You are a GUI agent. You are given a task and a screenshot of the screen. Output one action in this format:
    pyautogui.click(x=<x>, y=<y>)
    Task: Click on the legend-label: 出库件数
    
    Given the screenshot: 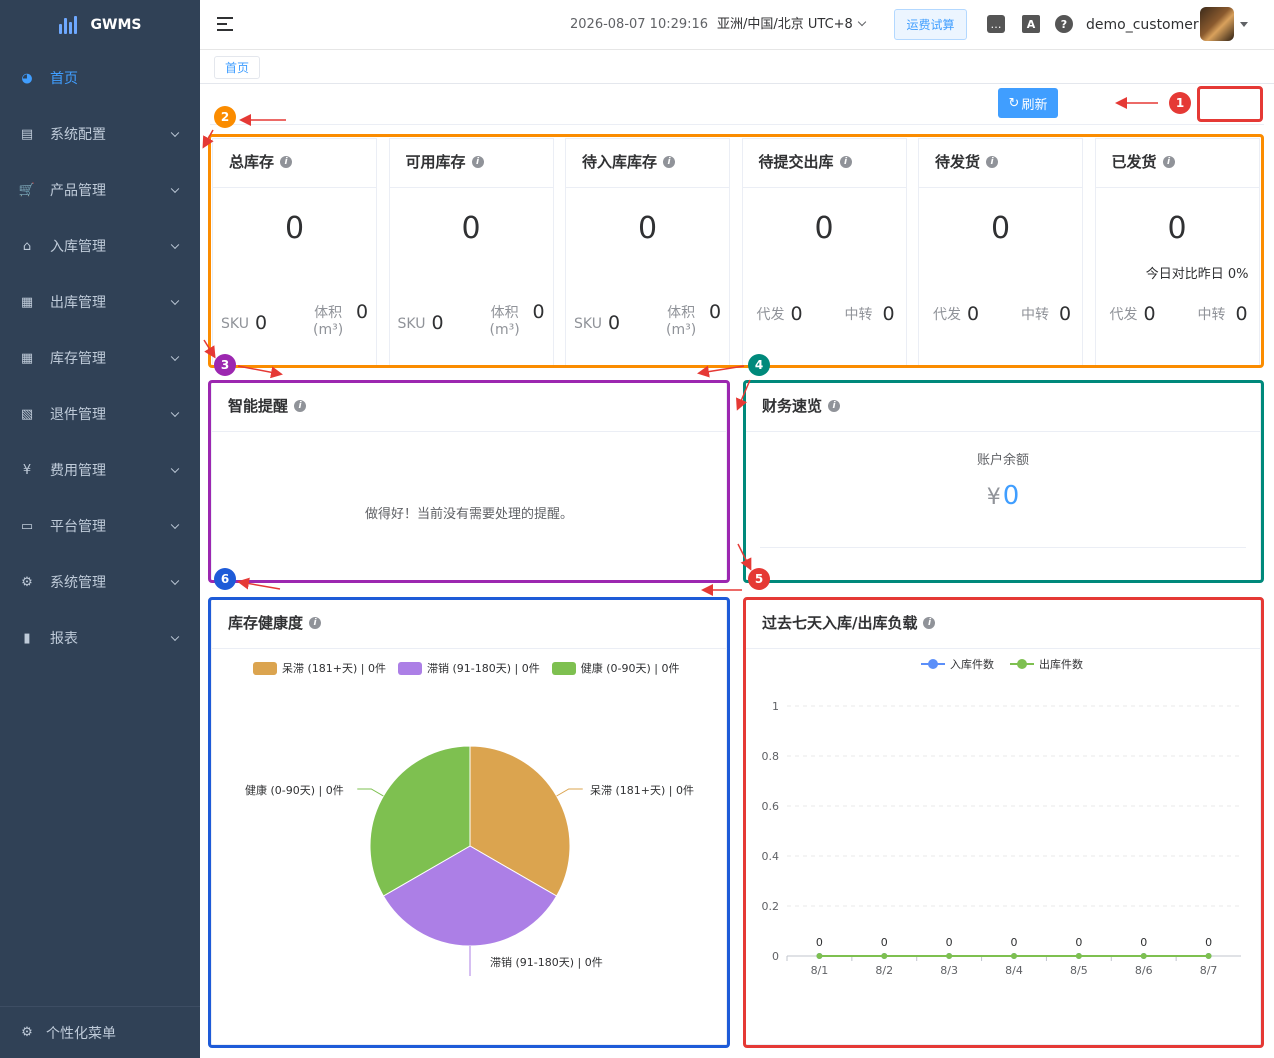 What is the action you would take?
    pyautogui.click(x=1061, y=664)
    